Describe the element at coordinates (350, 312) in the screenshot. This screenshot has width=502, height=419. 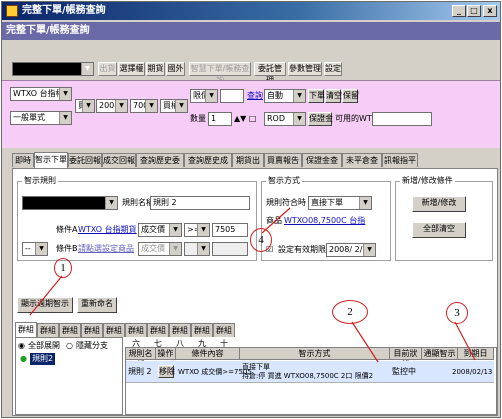
I see `callout-2: 2` at that location.